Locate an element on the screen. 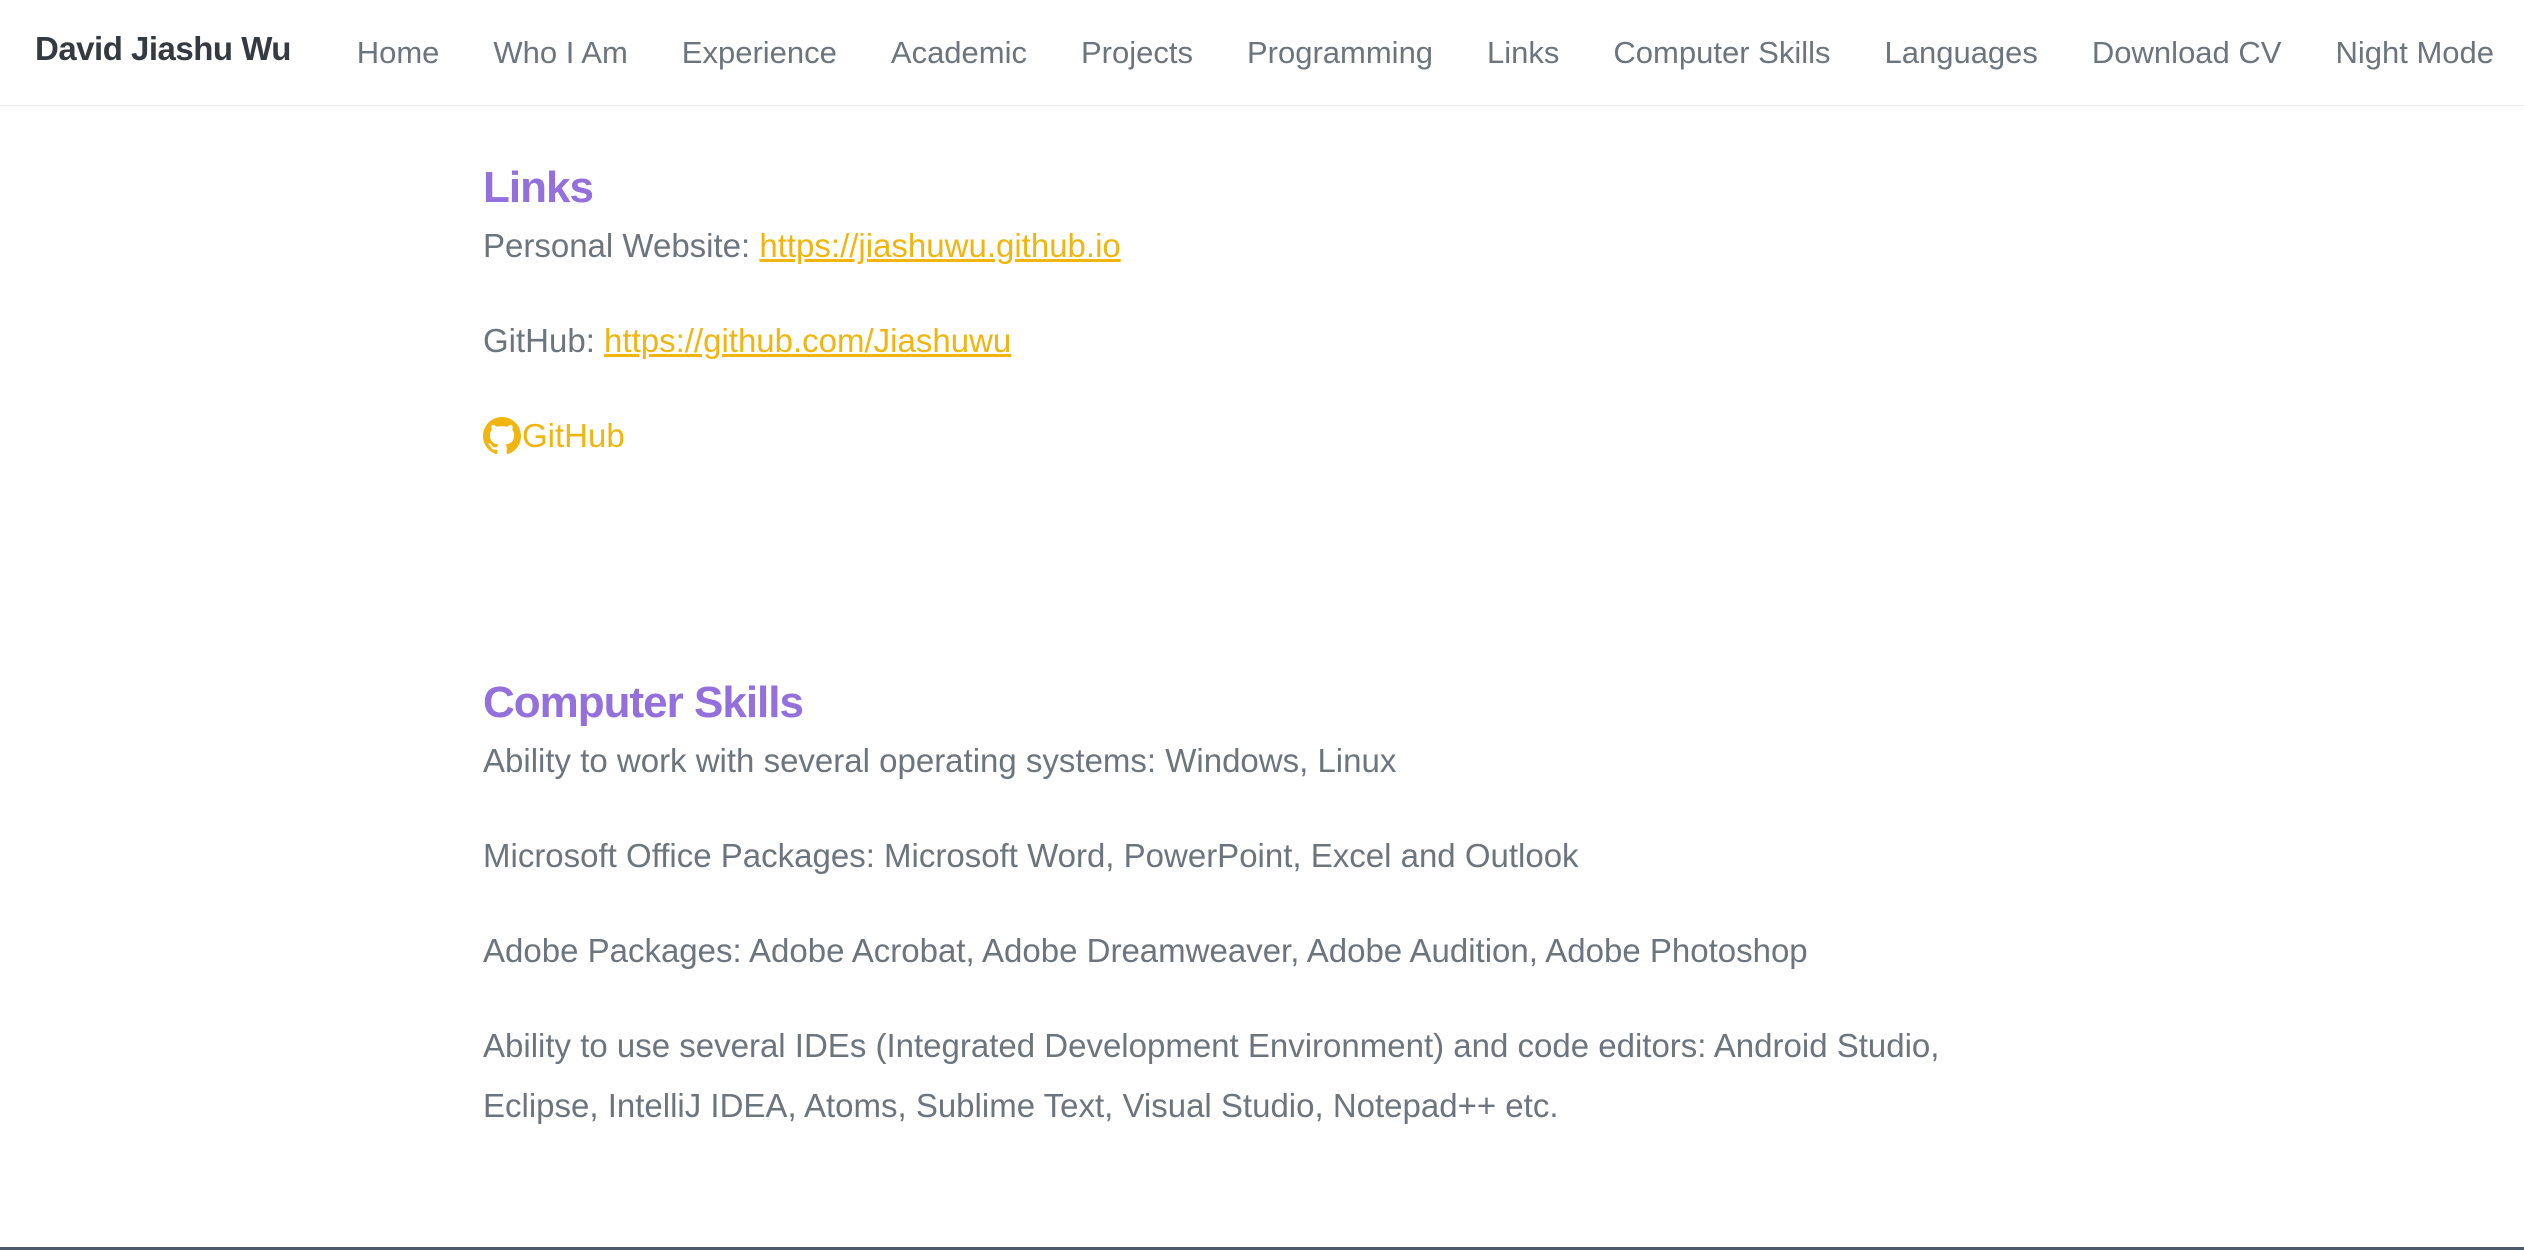 This screenshot has width=2524, height=1250. nav-link-who-i-am: Who I Am is located at coordinates (560, 52).